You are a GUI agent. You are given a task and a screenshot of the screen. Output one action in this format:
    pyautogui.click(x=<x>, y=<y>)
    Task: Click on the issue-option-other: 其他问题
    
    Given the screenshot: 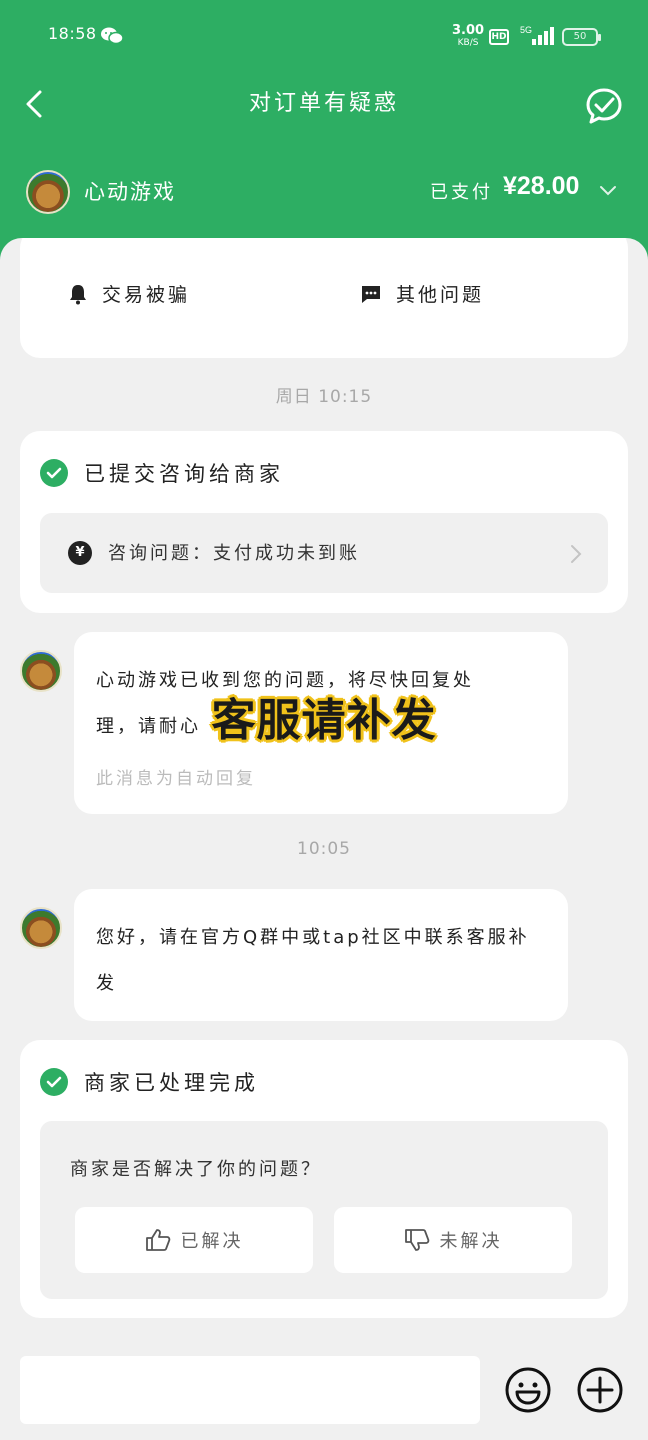 What is the action you would take?
    pyautogui.click(x=422, y=293)
    